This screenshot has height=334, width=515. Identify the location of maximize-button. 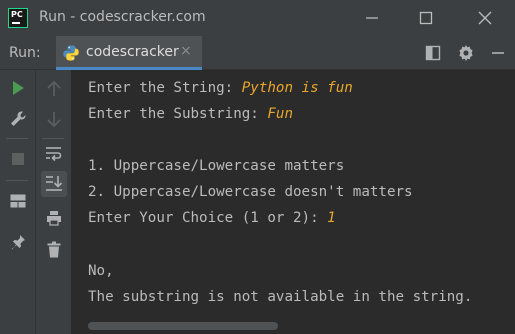
(426, 18).